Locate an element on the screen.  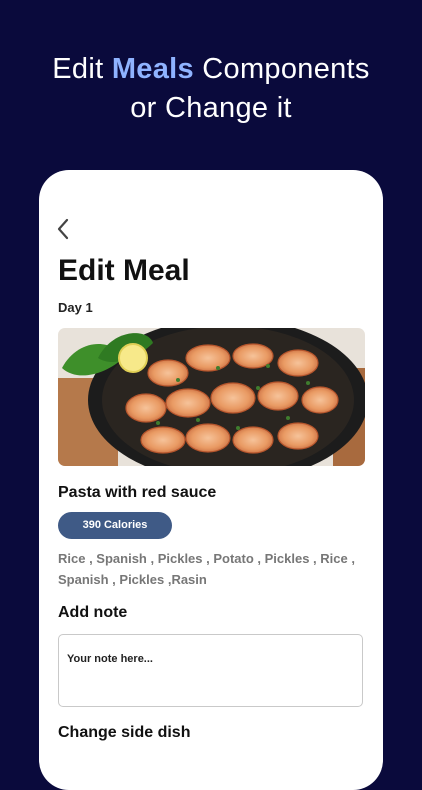
headline-line-2: or Change it is located at coordinates (211, 108).